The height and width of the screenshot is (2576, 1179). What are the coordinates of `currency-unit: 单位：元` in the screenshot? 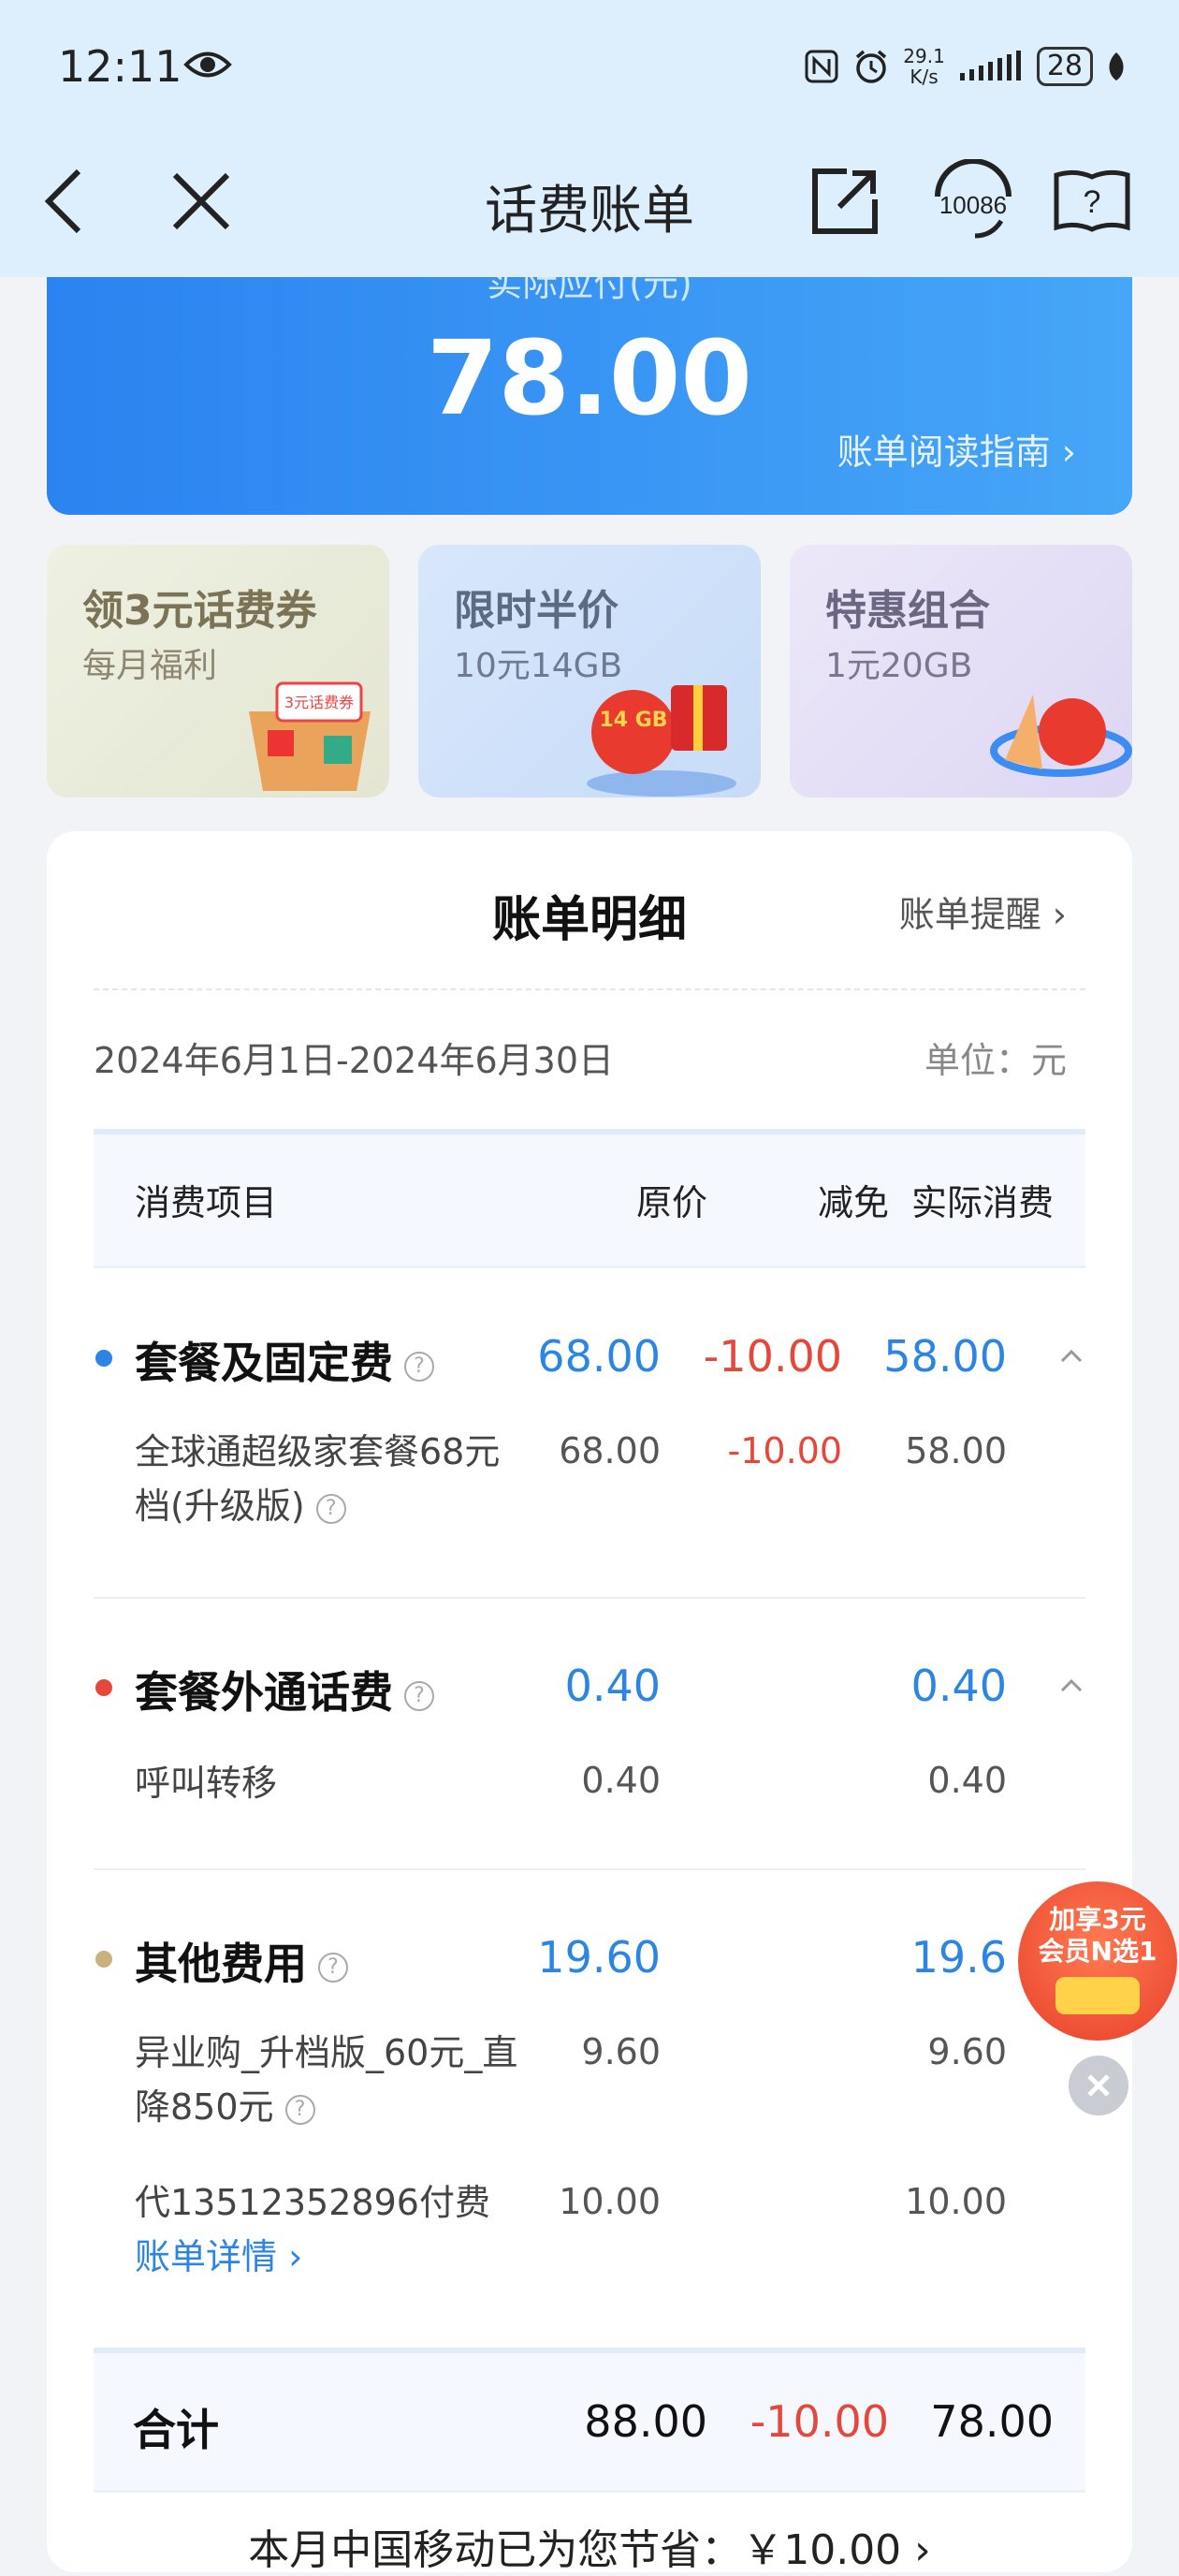 It's located at (995, 1060).